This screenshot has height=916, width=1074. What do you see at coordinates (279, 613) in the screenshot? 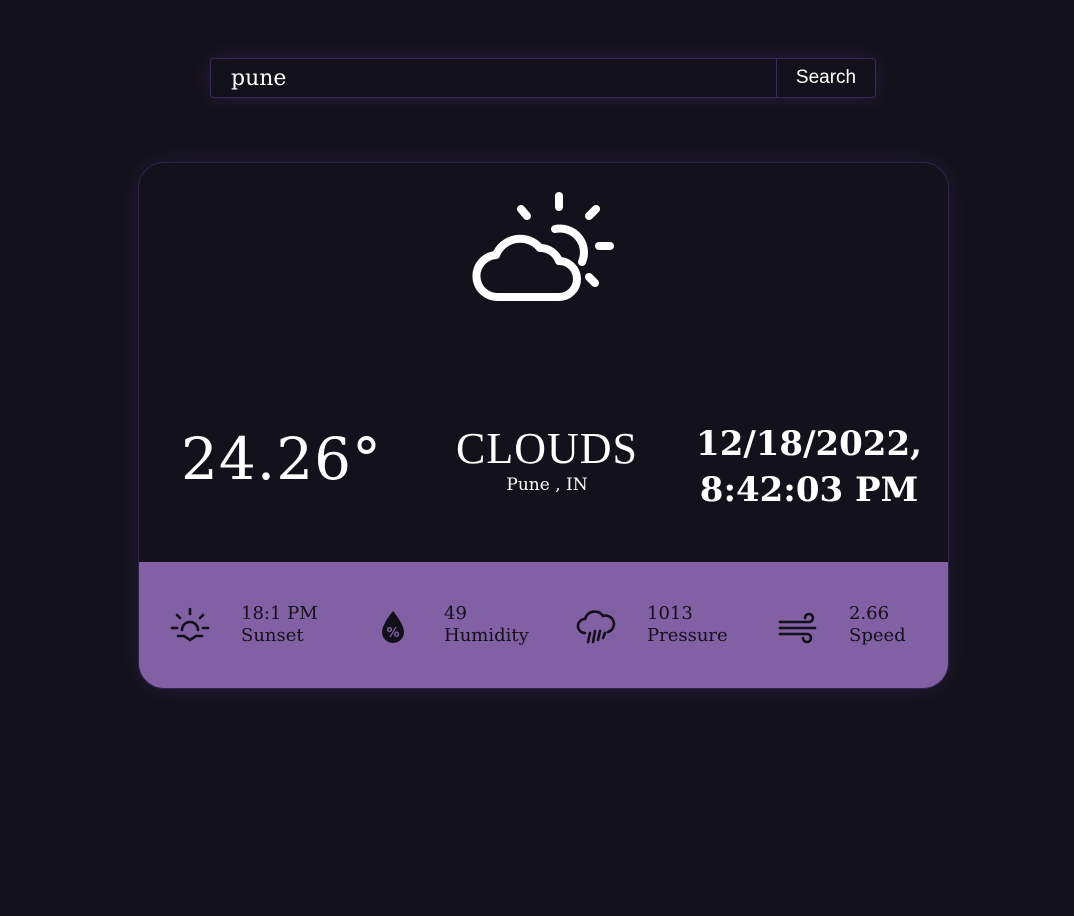
I see `sunset-value: 18:1 PM` at bounding box center [279, 613].